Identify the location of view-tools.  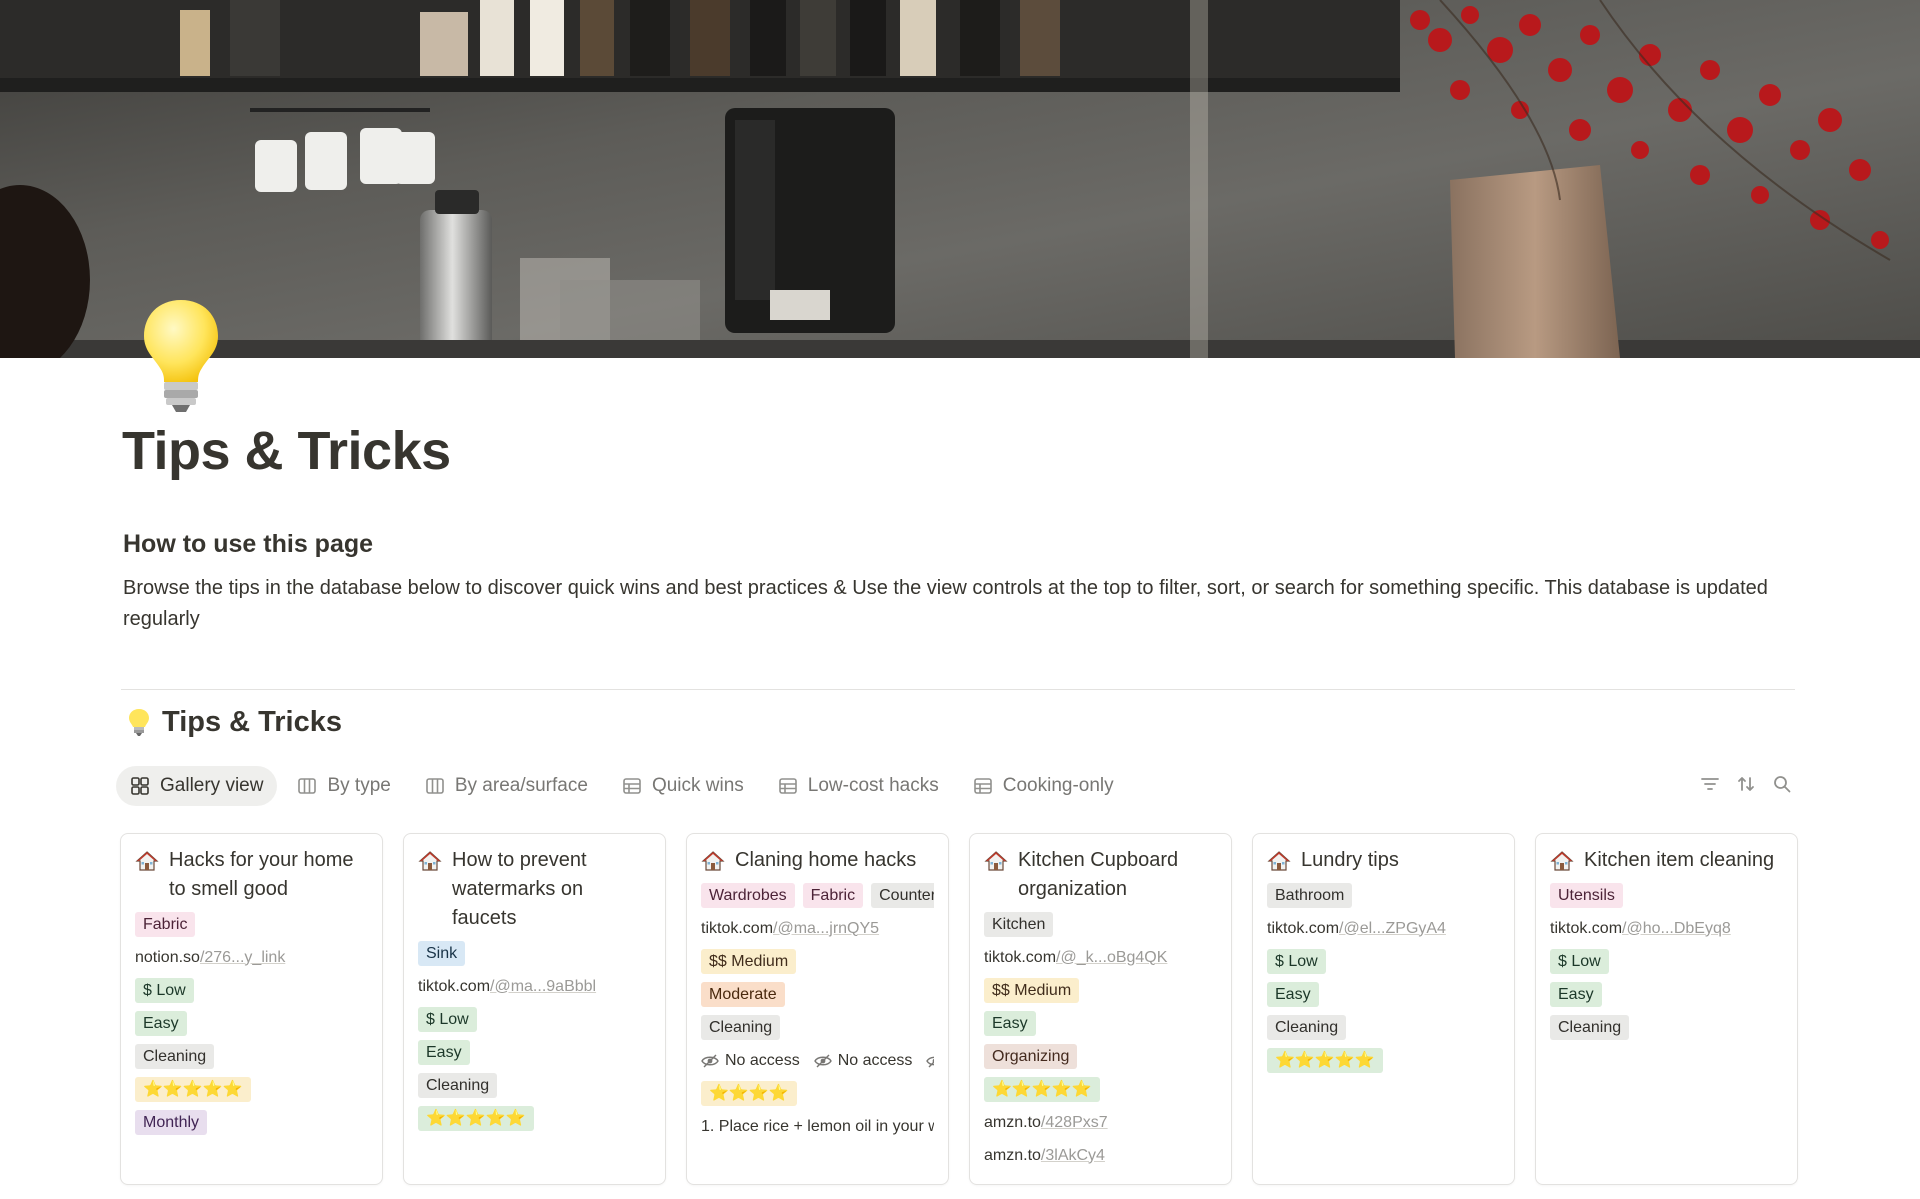
(1746, 784).